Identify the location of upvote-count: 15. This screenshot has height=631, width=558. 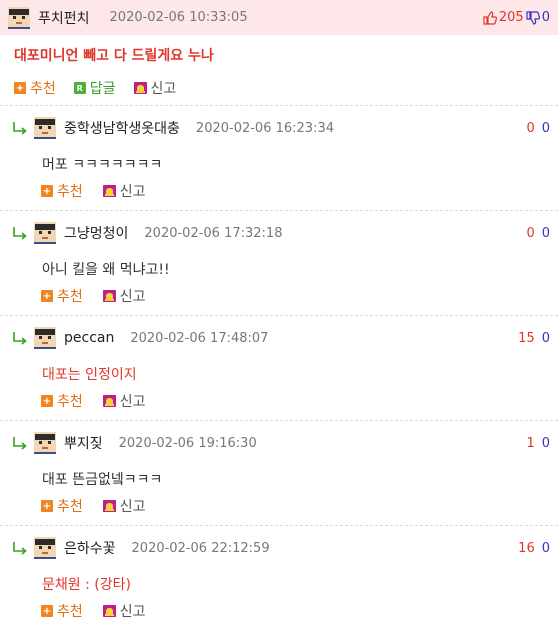
(526, 338).